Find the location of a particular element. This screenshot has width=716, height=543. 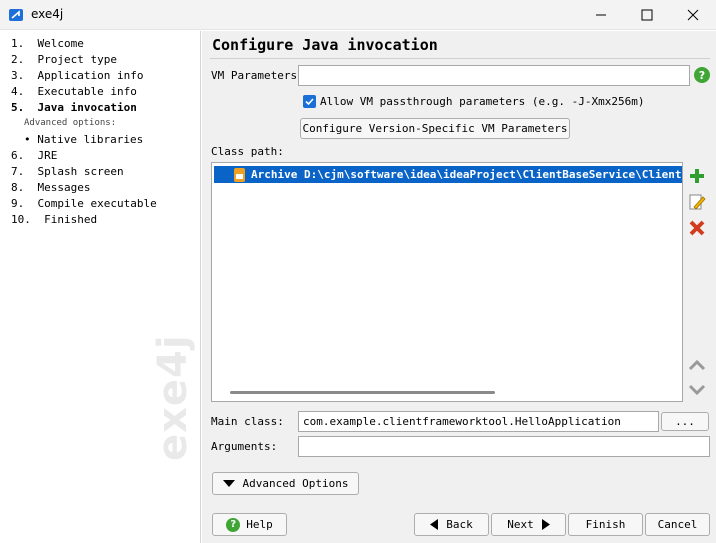

back-button-label: Back is located at coordinates (459, 524).